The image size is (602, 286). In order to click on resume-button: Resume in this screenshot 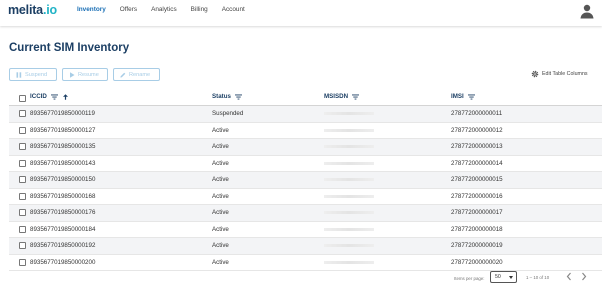, I will do `click(85, 74)`.